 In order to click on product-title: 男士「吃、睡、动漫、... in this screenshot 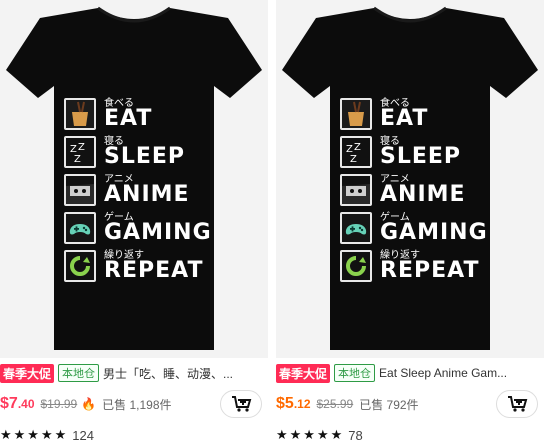, I will do `click(168, 373)`.